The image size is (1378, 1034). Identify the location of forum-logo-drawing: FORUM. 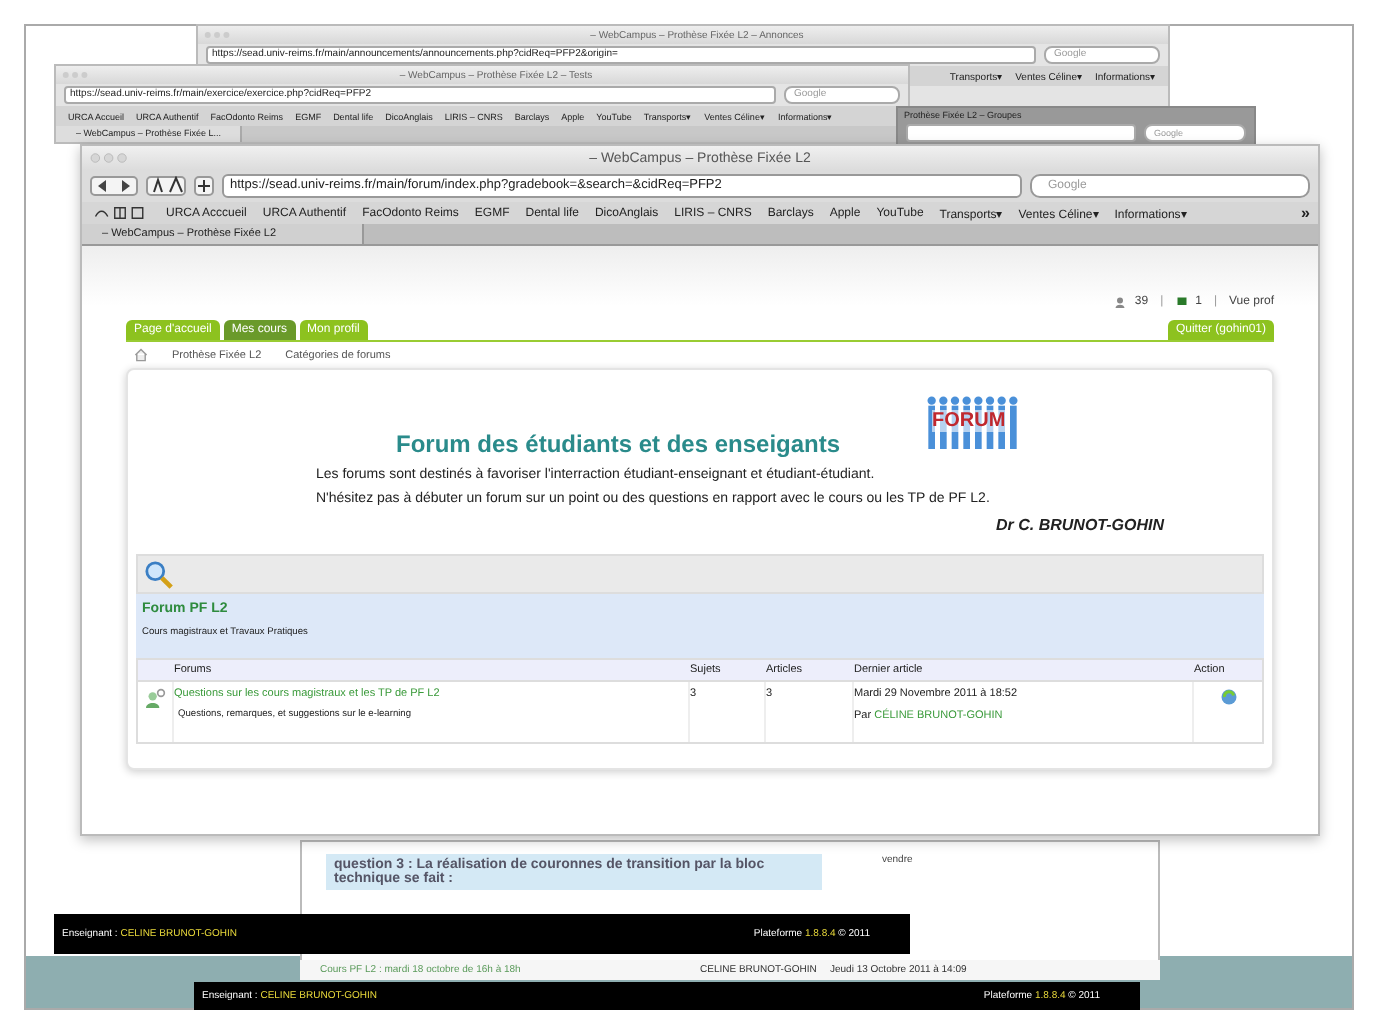
(970, 424).